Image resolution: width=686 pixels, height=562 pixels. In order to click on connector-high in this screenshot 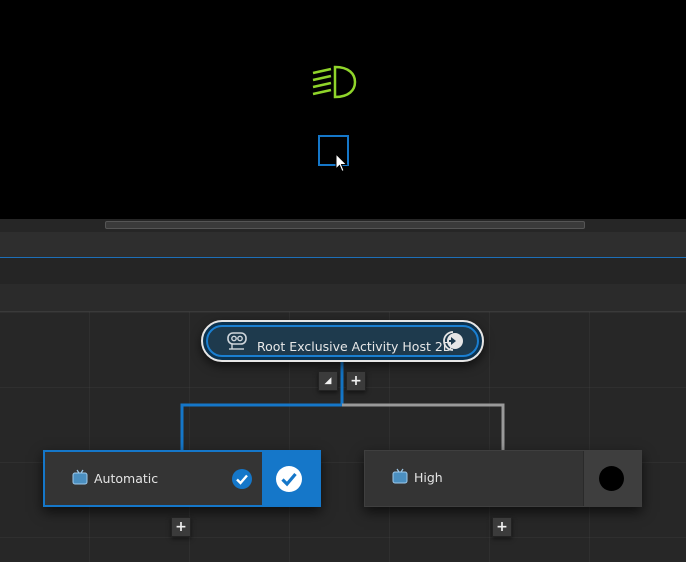, I will do `click(423, 426)`.